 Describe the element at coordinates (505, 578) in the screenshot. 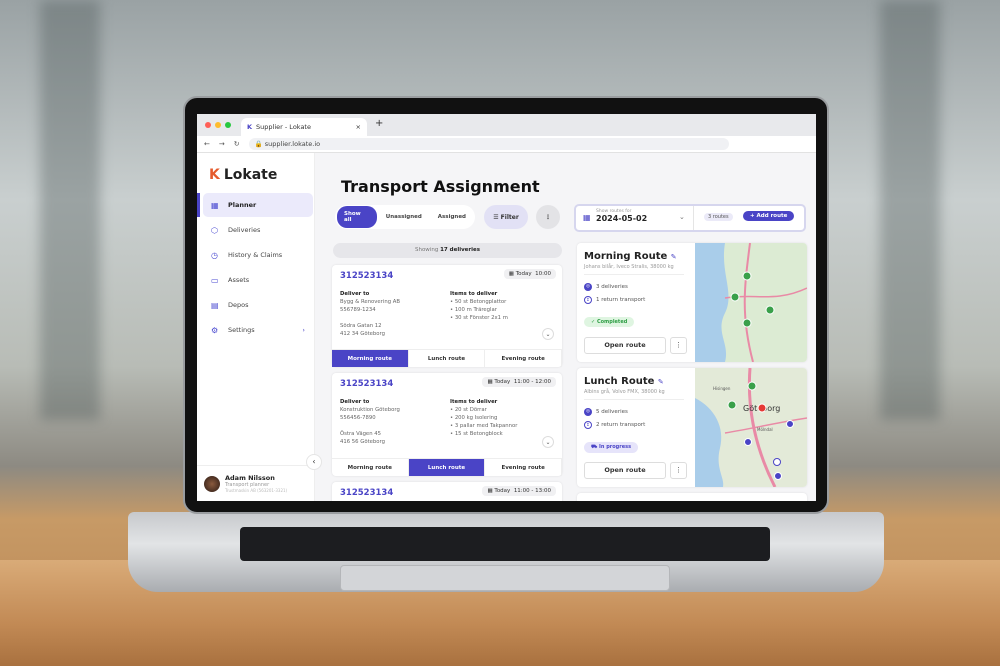

I see `trackpad` at that location.